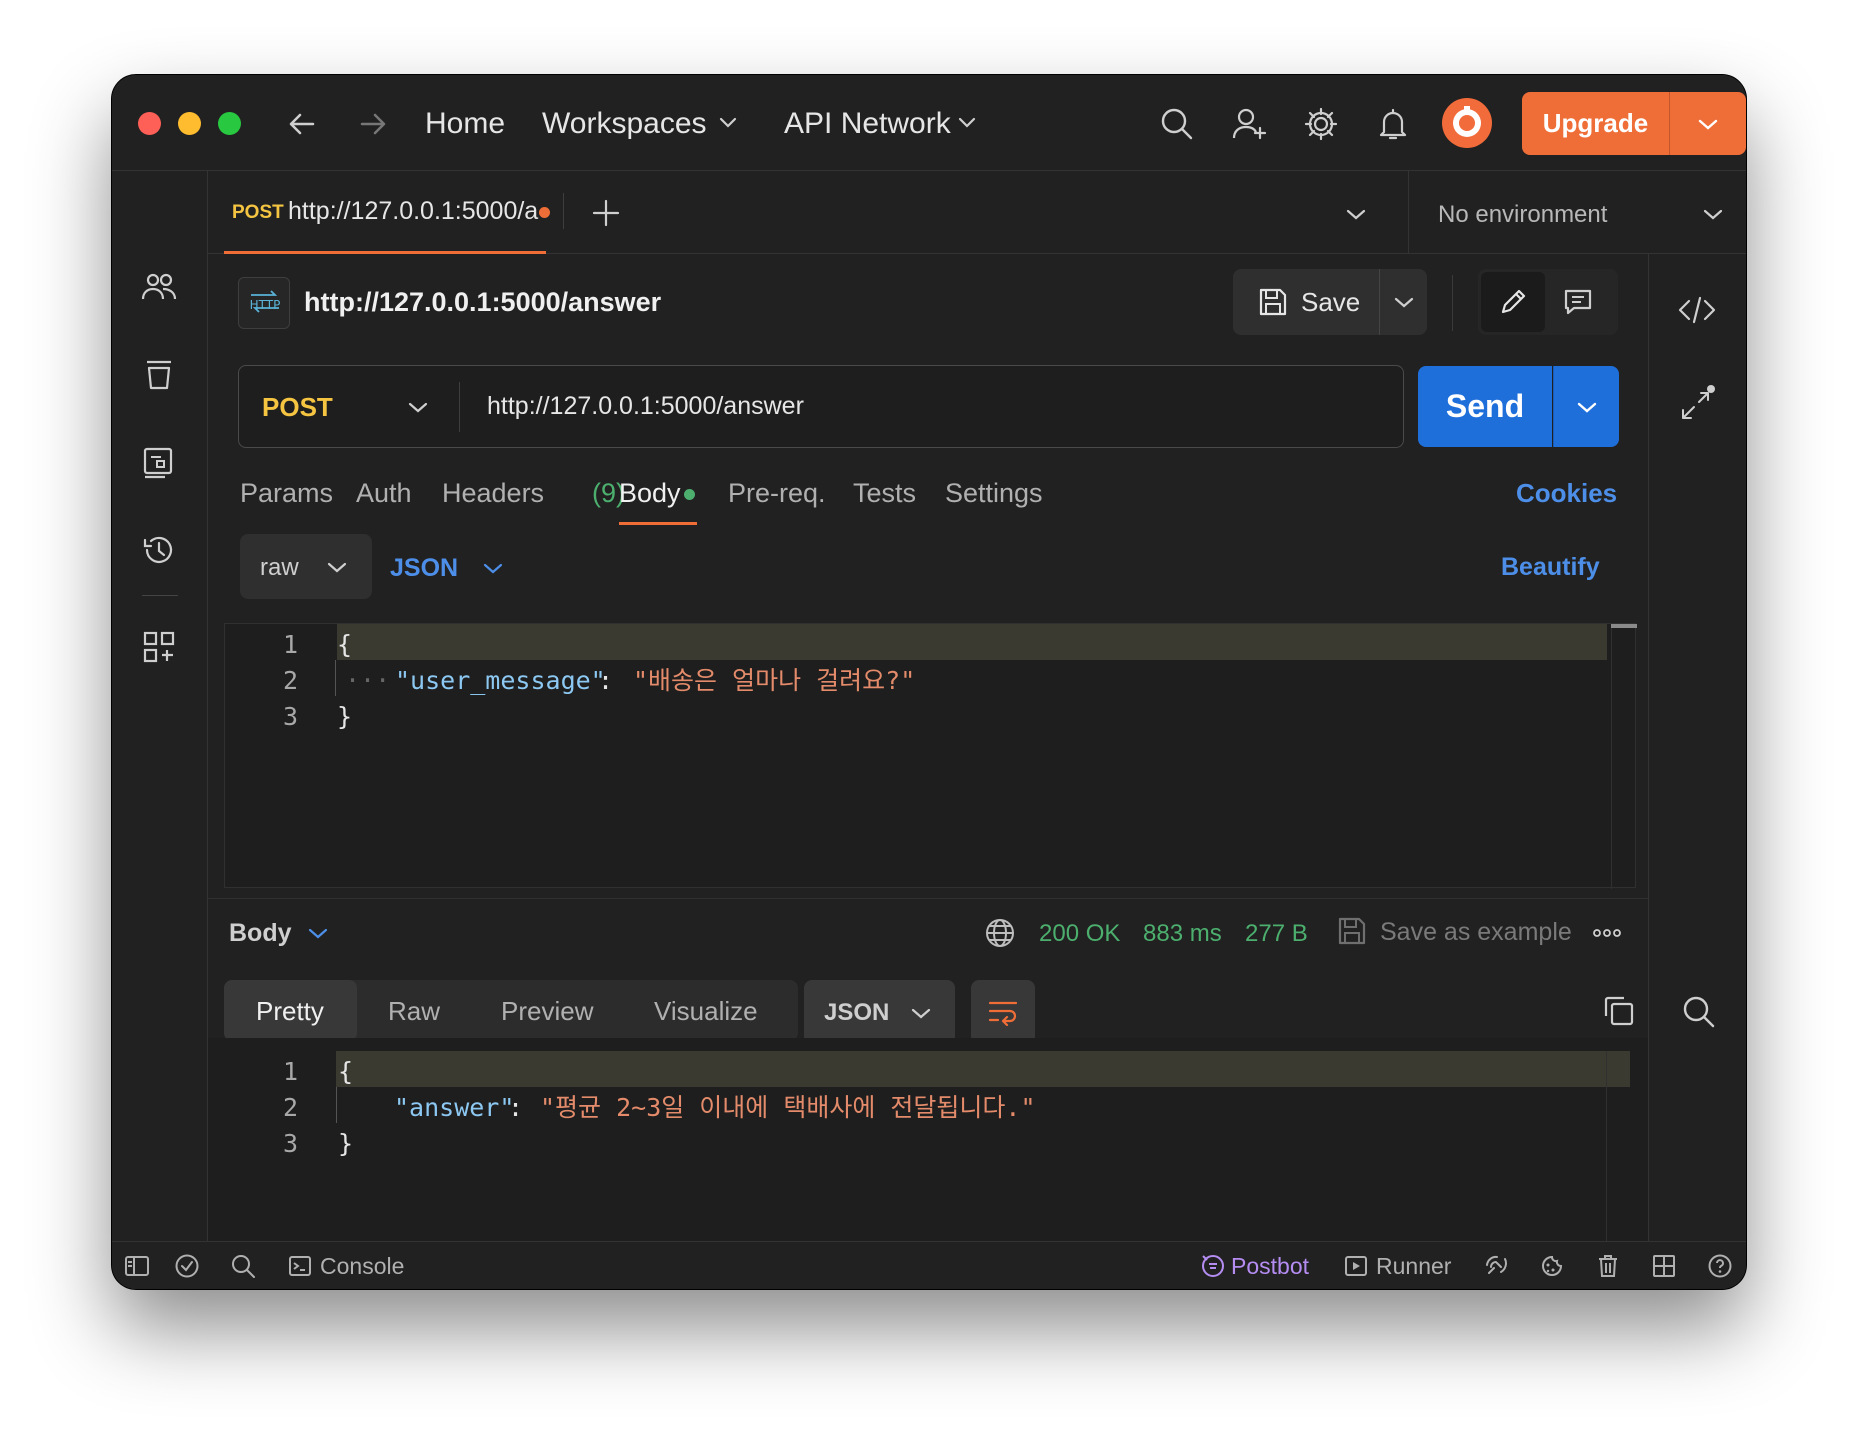 This screenshot has height=1440, width=1858. Describe the element at coordinates (606, 213) in the screenshot. I see `plus-icon` at that location.